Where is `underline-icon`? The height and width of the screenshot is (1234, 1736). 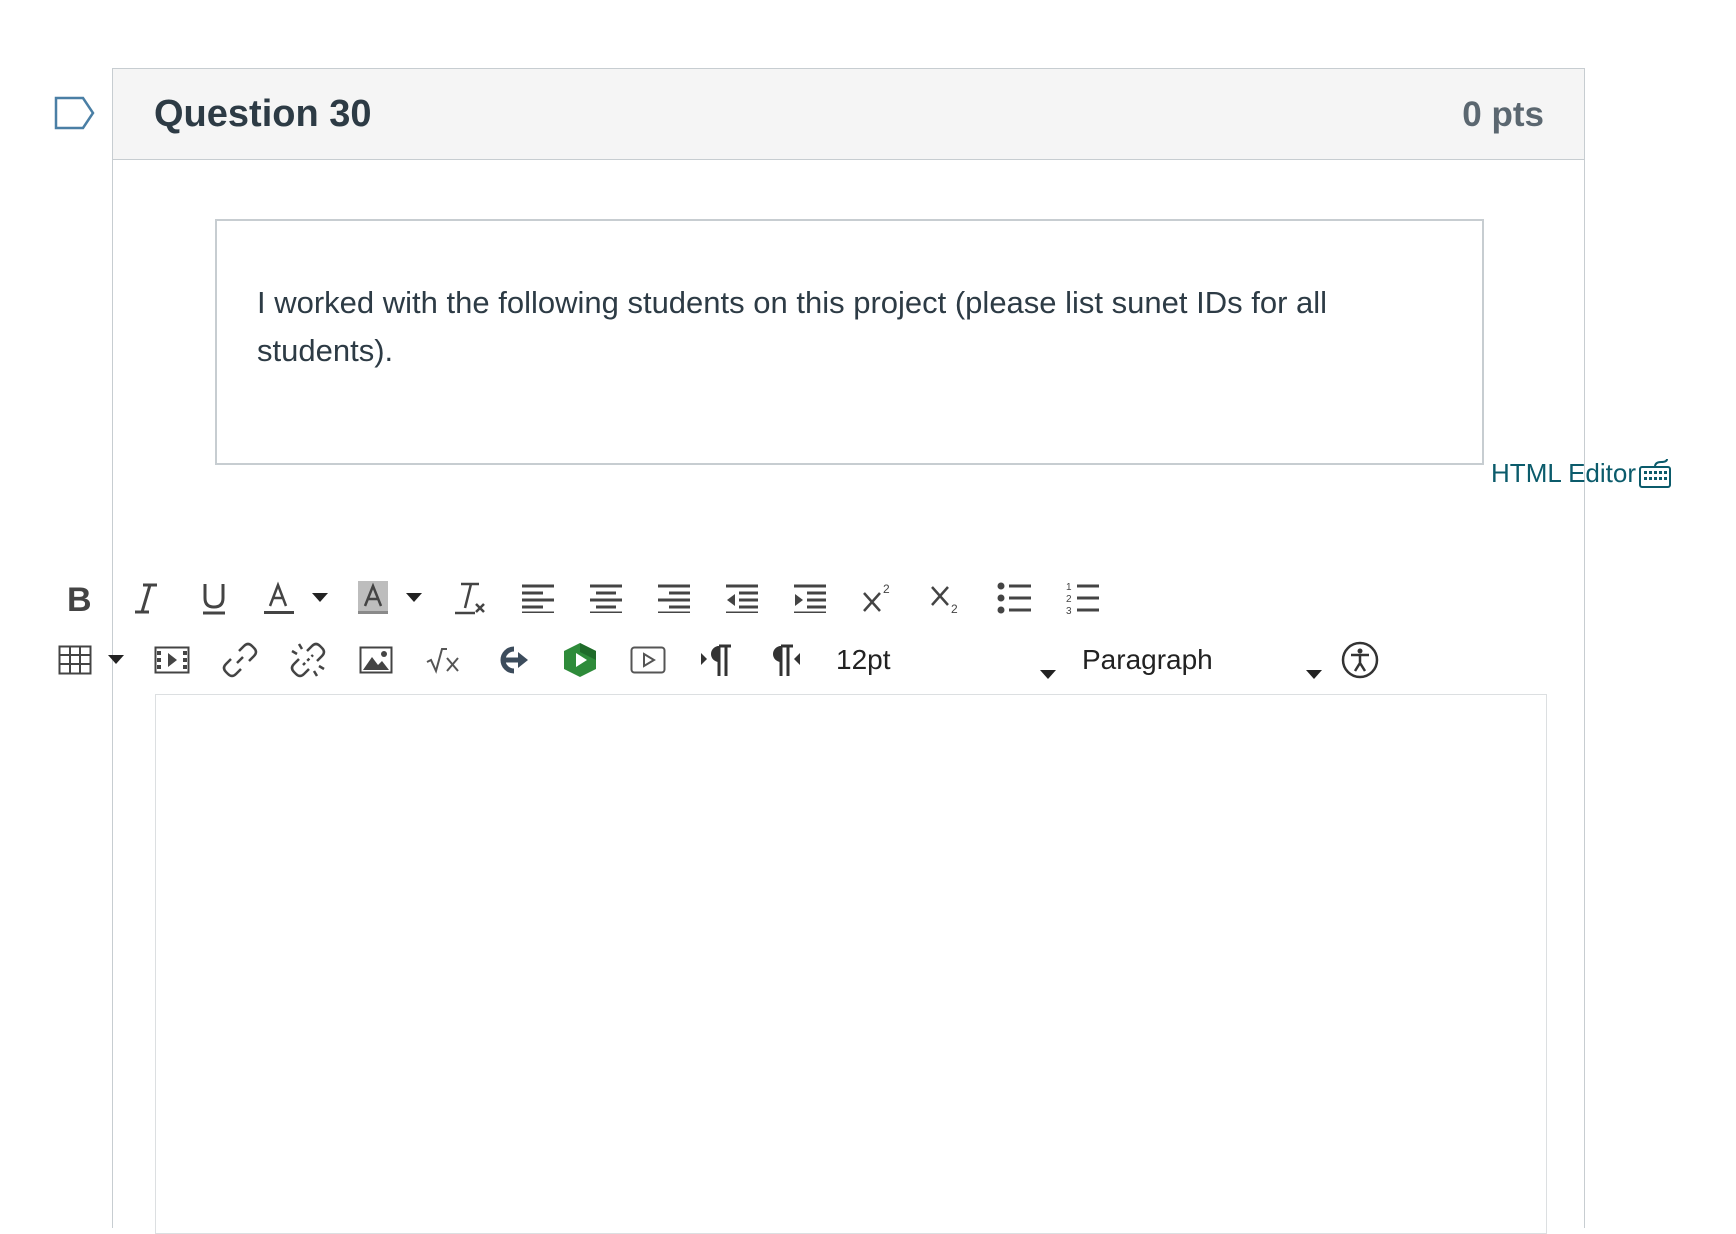 underline-icon is located at coordinates (214, 598).